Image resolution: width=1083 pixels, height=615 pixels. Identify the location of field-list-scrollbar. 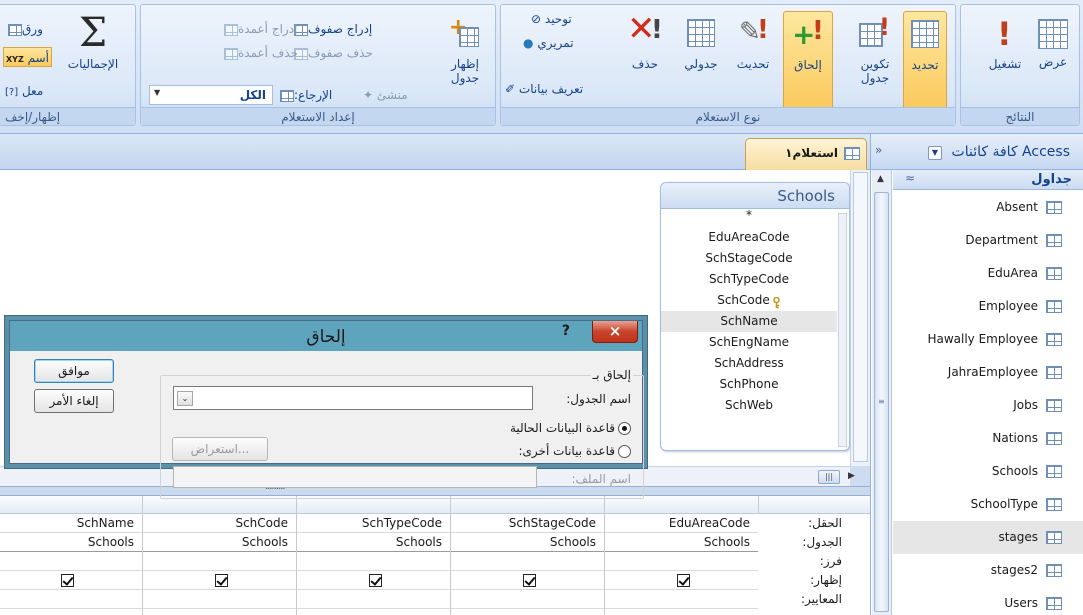
(842, 330).